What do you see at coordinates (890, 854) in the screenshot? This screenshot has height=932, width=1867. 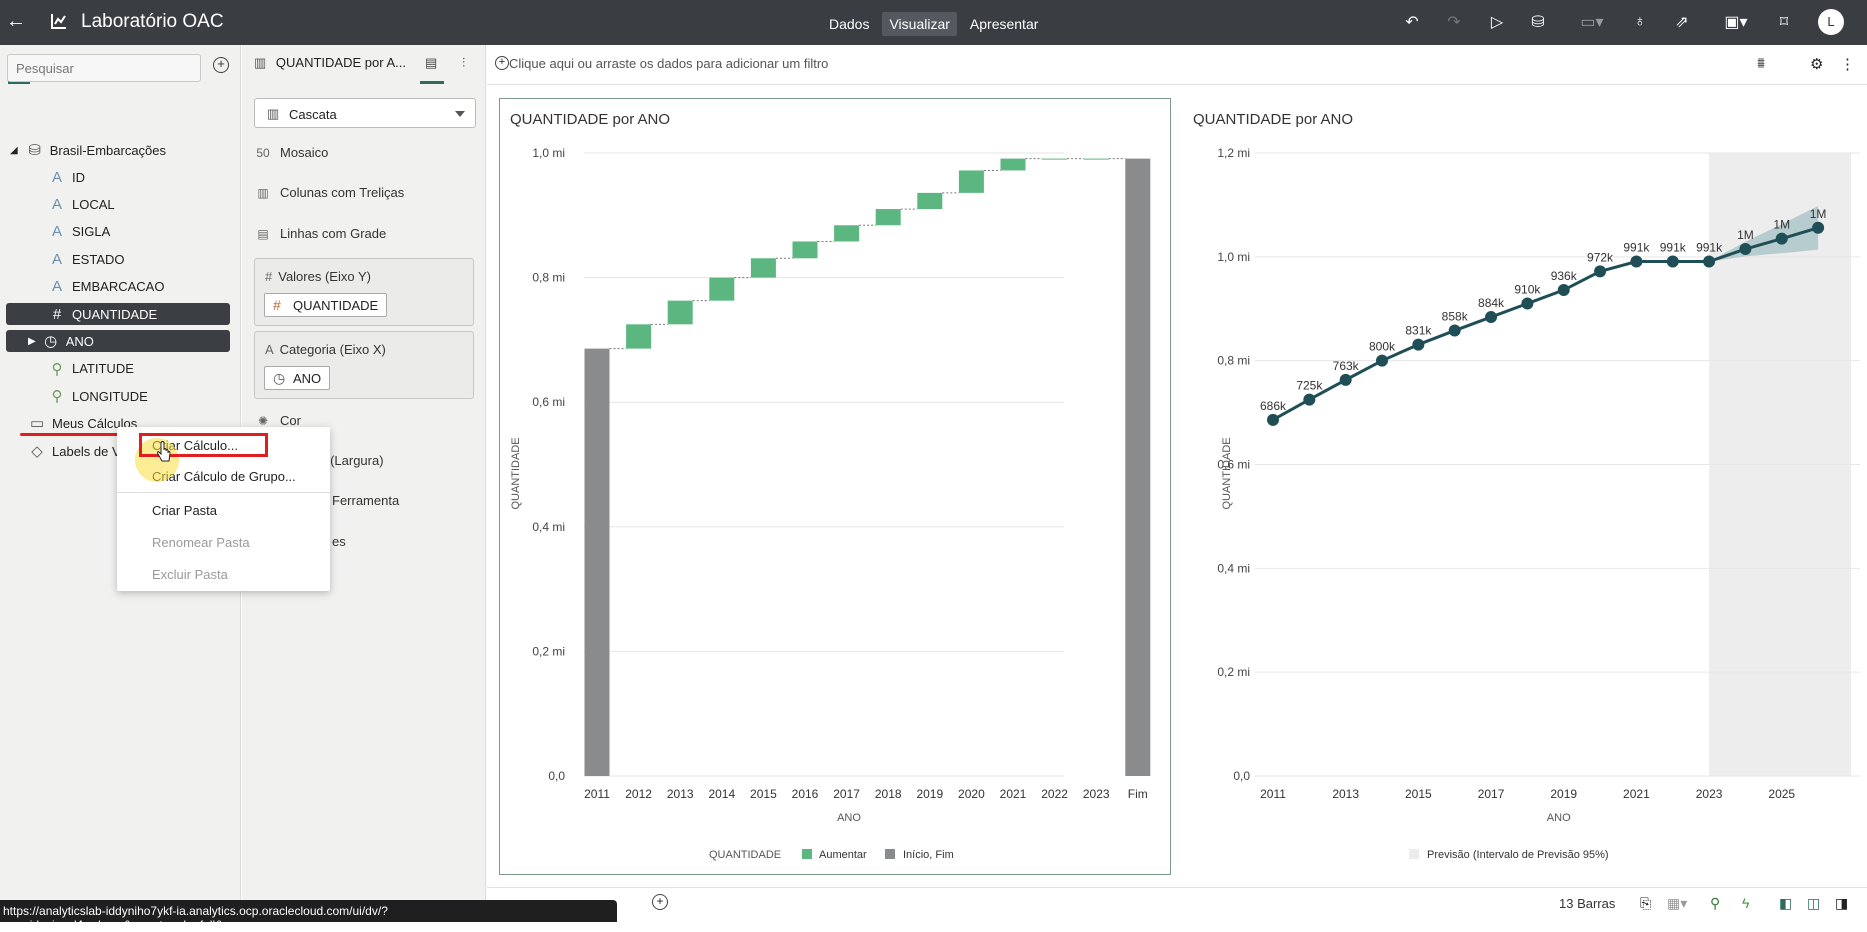 I see `legend-swatch-total` at bounding box center [890, 854].